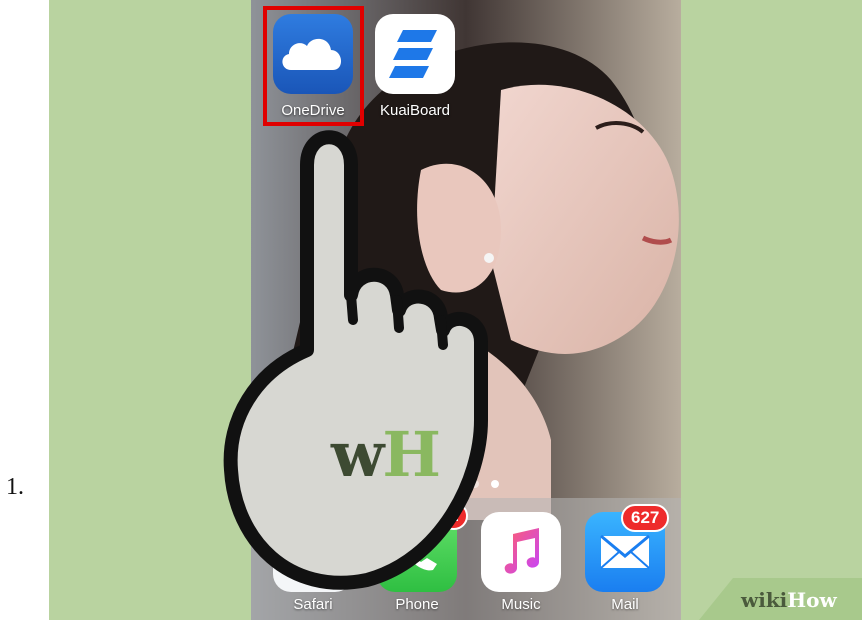 The height and width of the screenshot is (620, 862). Describe the element at coordinates (465, 484) in the screenshot. I see `page-indicator` at that location.